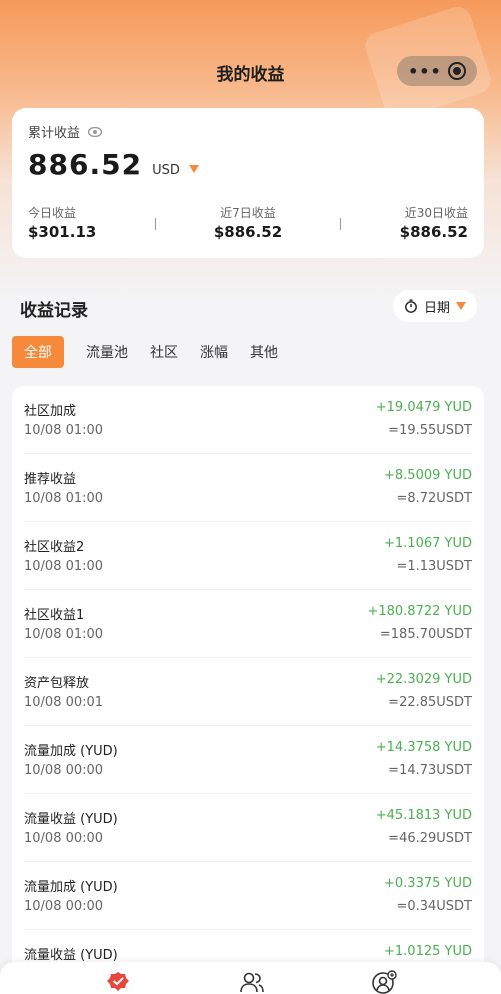 This screenshot has height=994, width=501. Describe the element at coordinates (428, 883) in the screenshot. I see `record-amount: +0.3375 YUD` at that location.